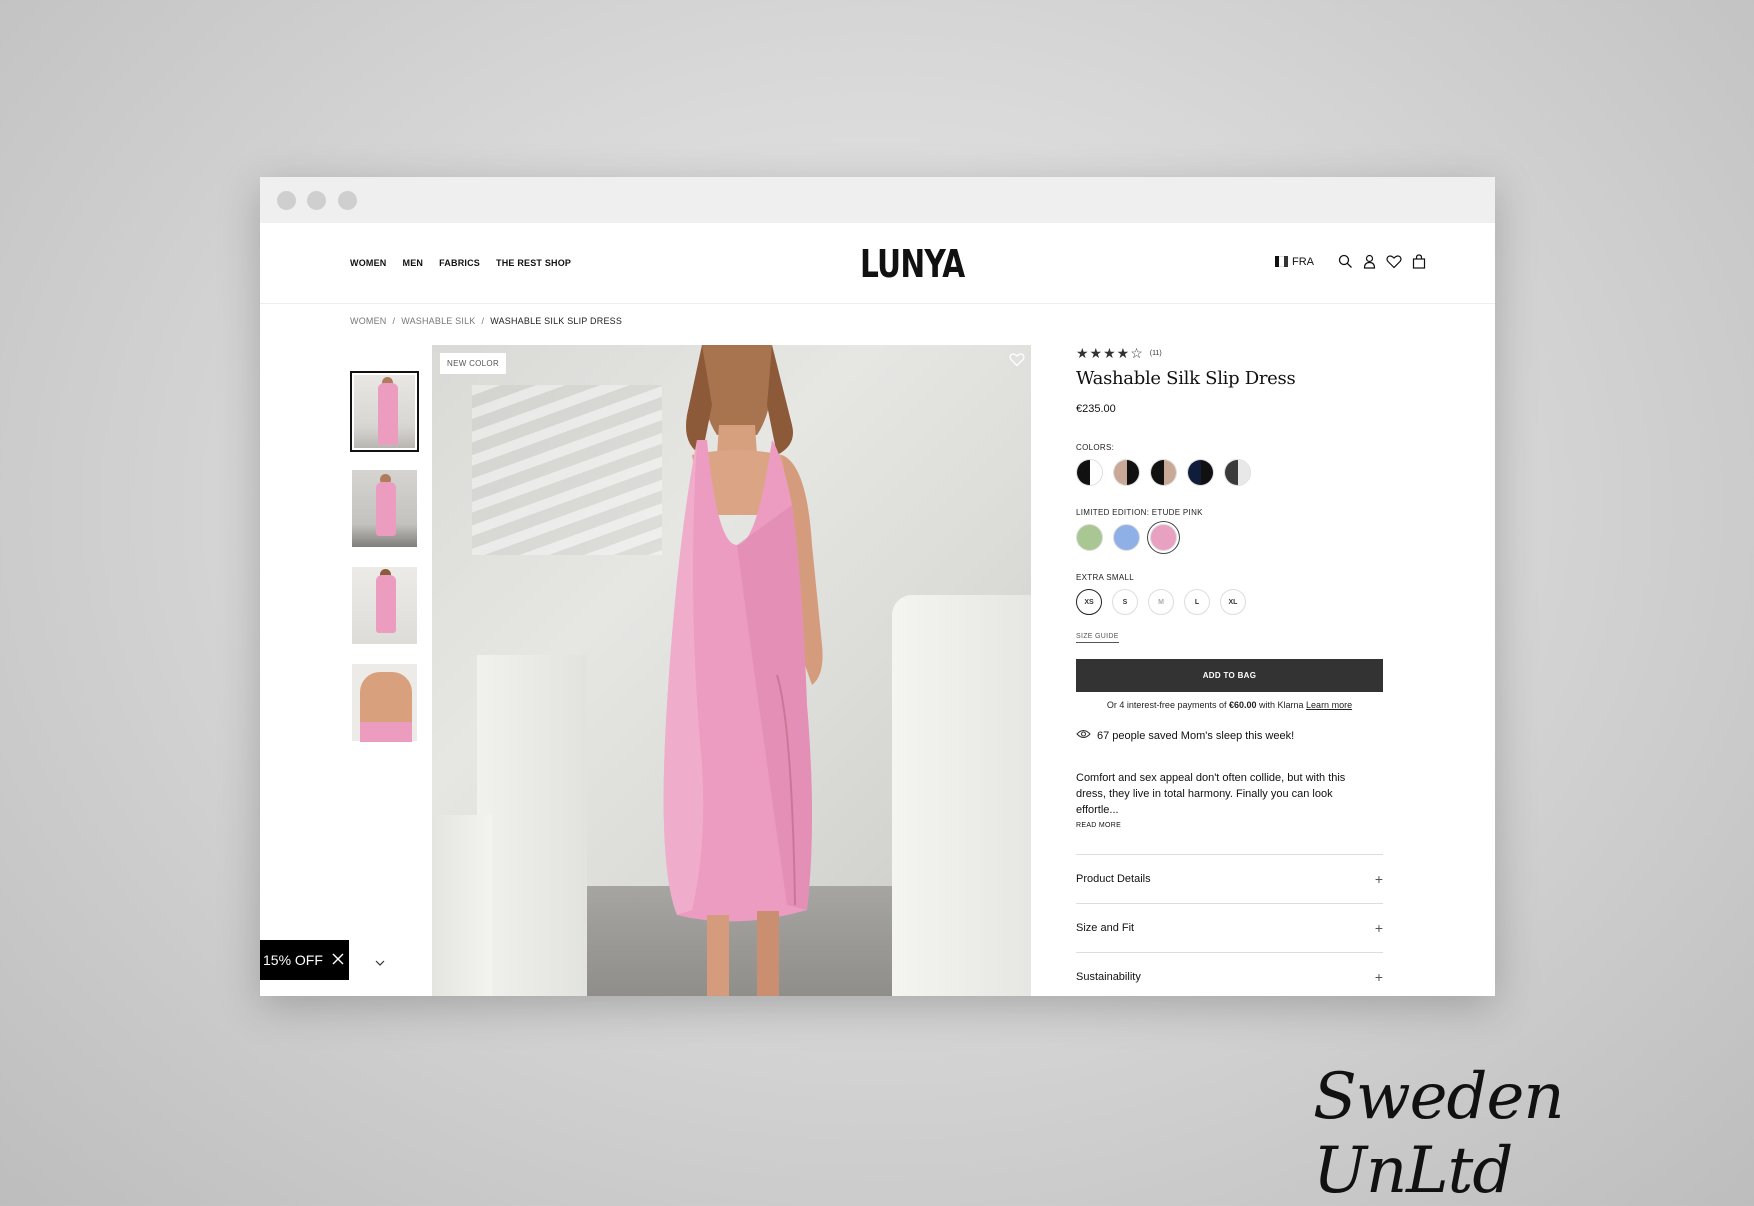  Describe the element at coordinates (1186, 378) in the screenshot. I see `product-title: Washable Silk Slip Dress` at that location.